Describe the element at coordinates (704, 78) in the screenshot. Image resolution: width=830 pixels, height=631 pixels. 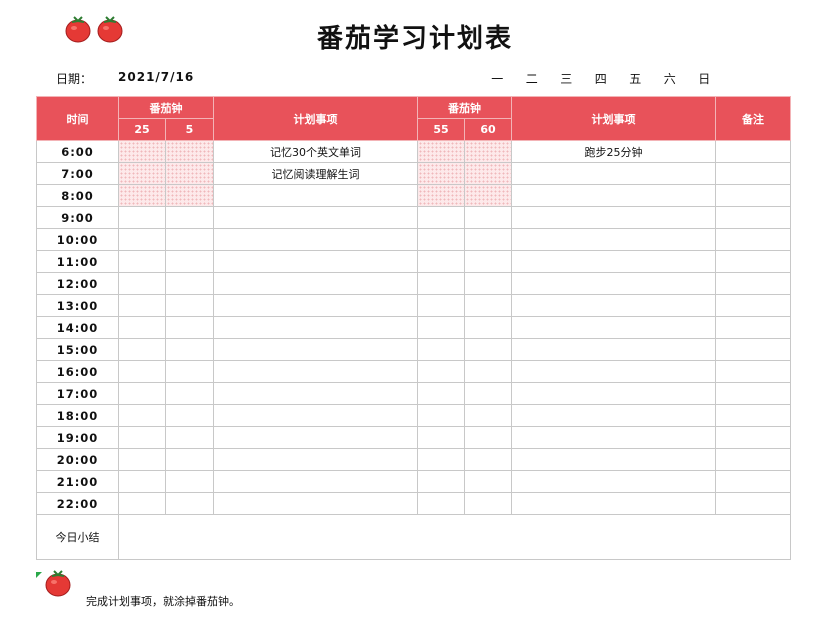
I see `weekday-sun: 日` at that location.